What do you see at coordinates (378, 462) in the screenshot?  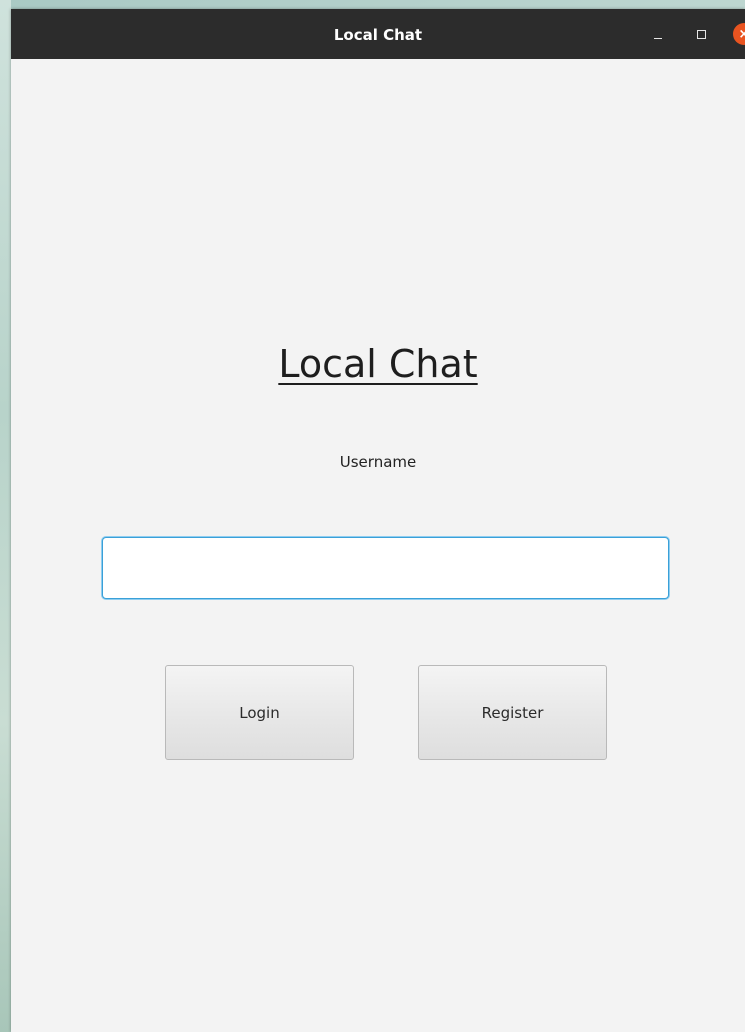 I see `username-label: Username` at bounding box center [378, 462].